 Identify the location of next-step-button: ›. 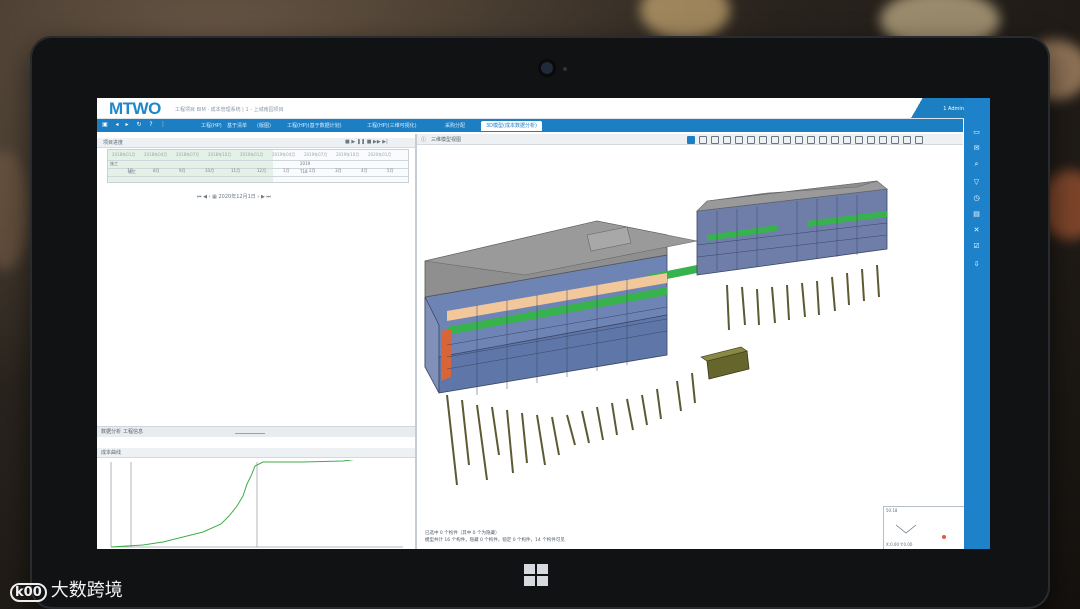
(258, 197).